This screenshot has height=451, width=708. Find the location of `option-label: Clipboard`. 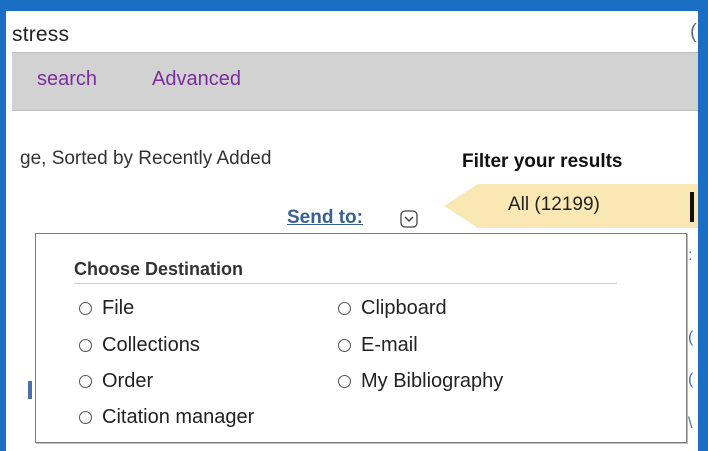

option-label: Clipboard is located at coordinates (404, 308).